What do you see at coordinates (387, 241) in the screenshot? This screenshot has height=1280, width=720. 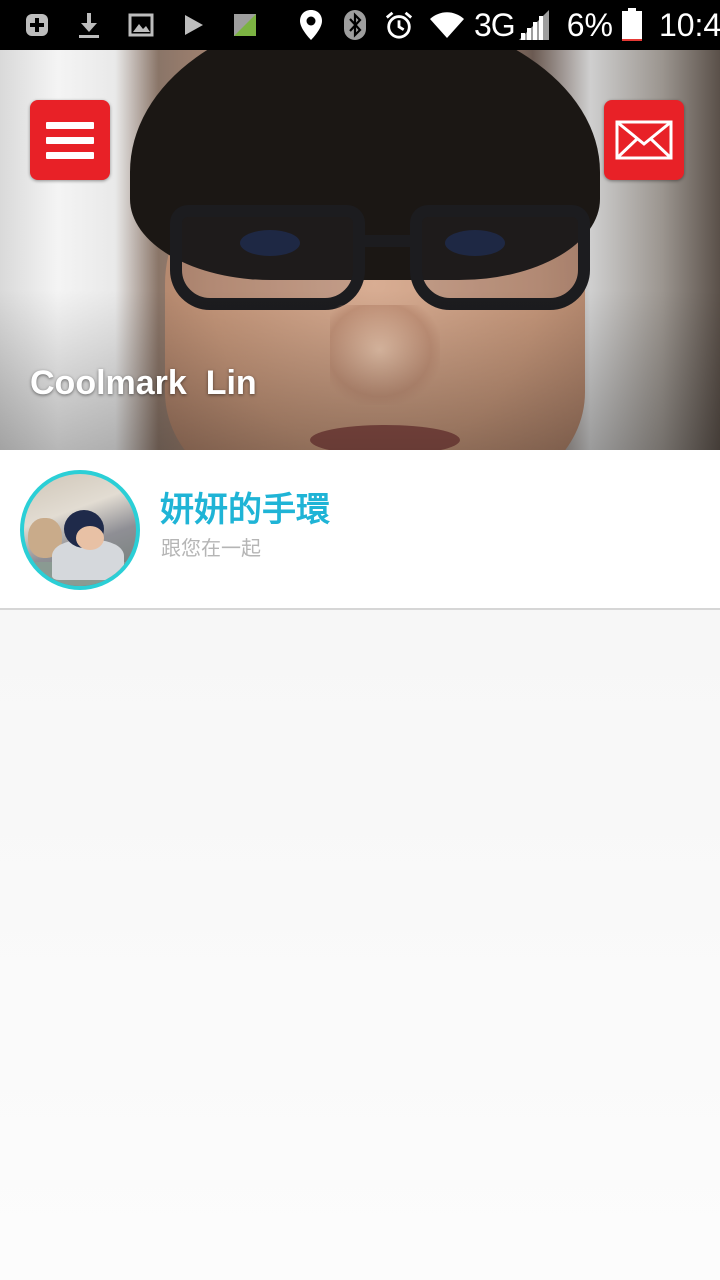 I see `profile-photo-glasses-bridge` at bounding box center [387, 241].